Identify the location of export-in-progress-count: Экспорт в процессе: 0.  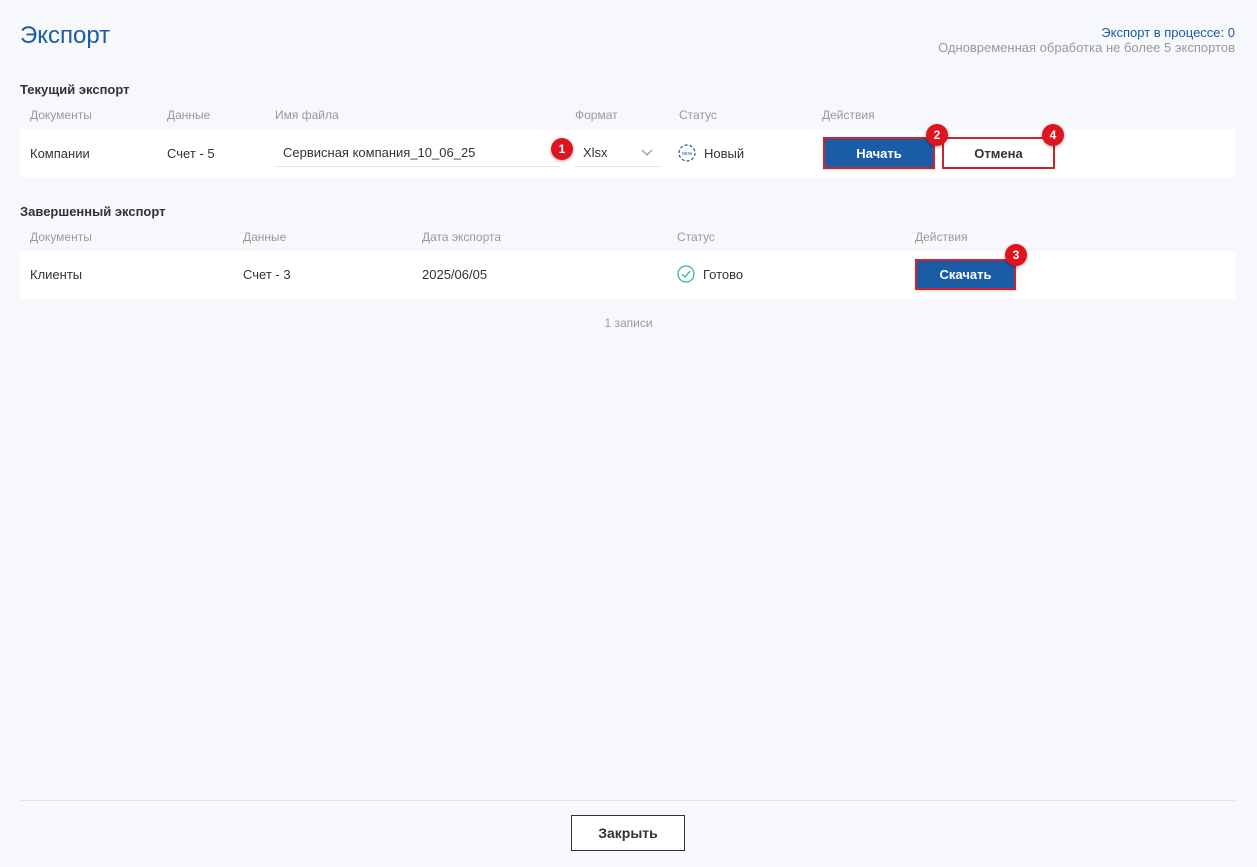
(1168, 32).